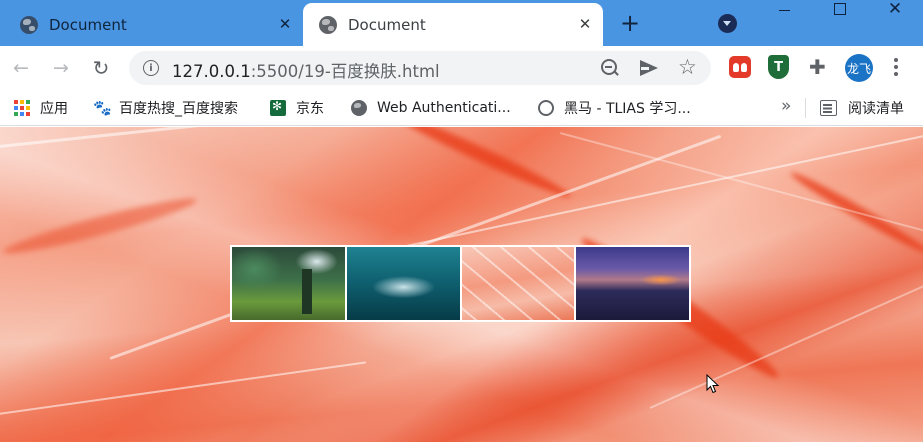 The image size is (923, 442). What do you see at coordinates (21, 68) in the screenshot?
I see `back-button: ←` at bounding box center [21, 68].